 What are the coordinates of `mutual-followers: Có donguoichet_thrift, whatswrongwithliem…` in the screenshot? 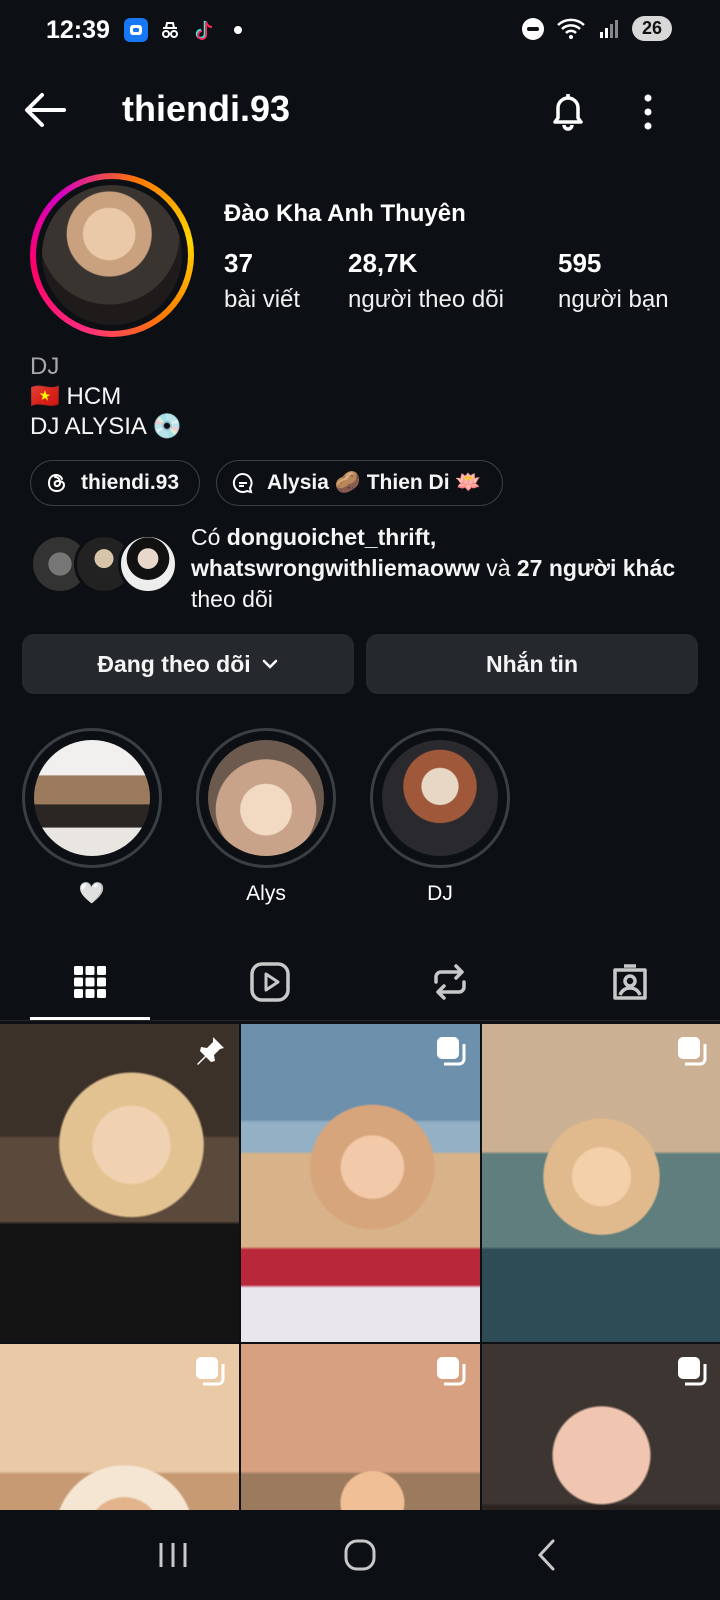 It's located at (360, 567).